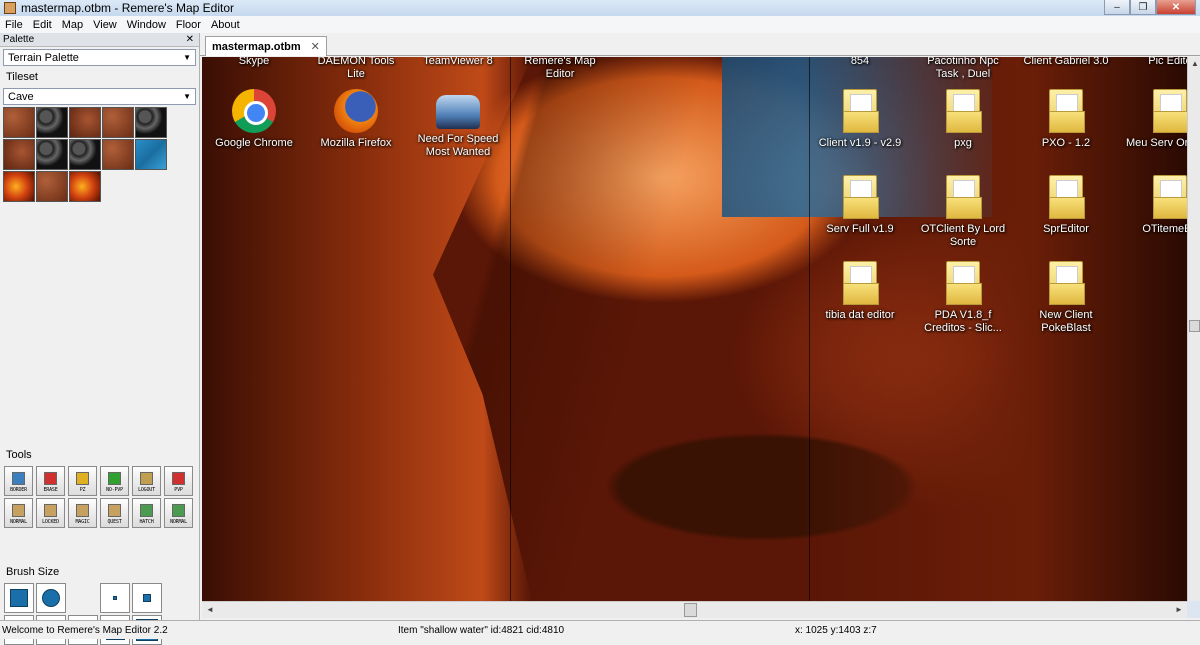 The image size is (1200, 645). I want to click on status-welcome: Welcome to Remere's Map Editor 2.2, so click(85, 630).